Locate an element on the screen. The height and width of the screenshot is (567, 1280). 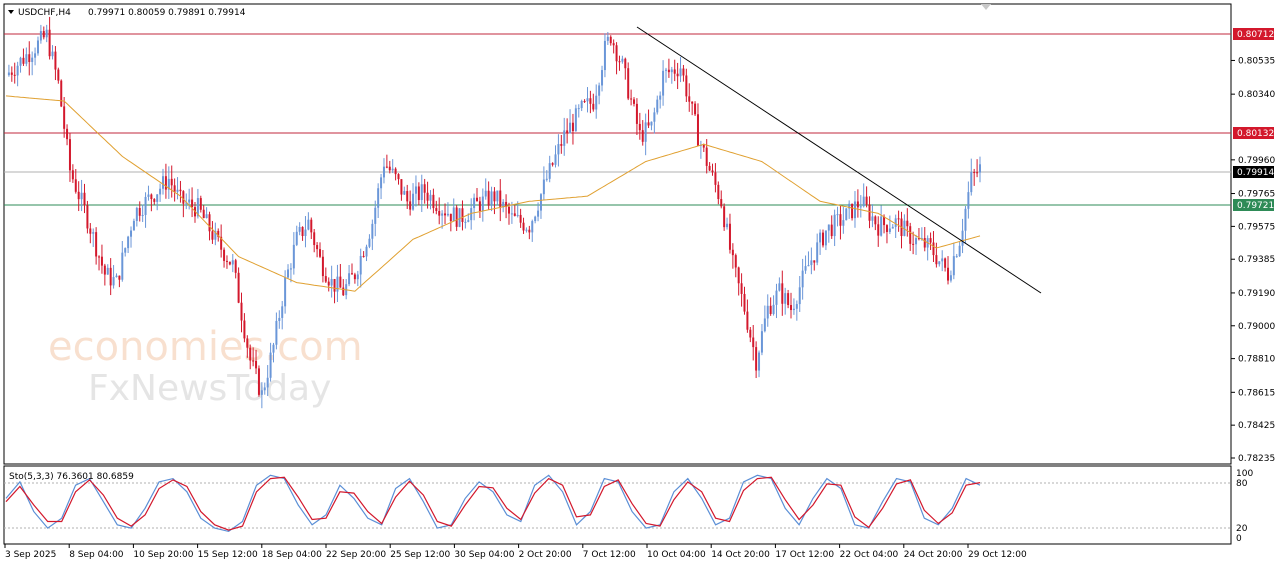
price-tag-current: 0.79914 is located at coordinates (1253, 172).